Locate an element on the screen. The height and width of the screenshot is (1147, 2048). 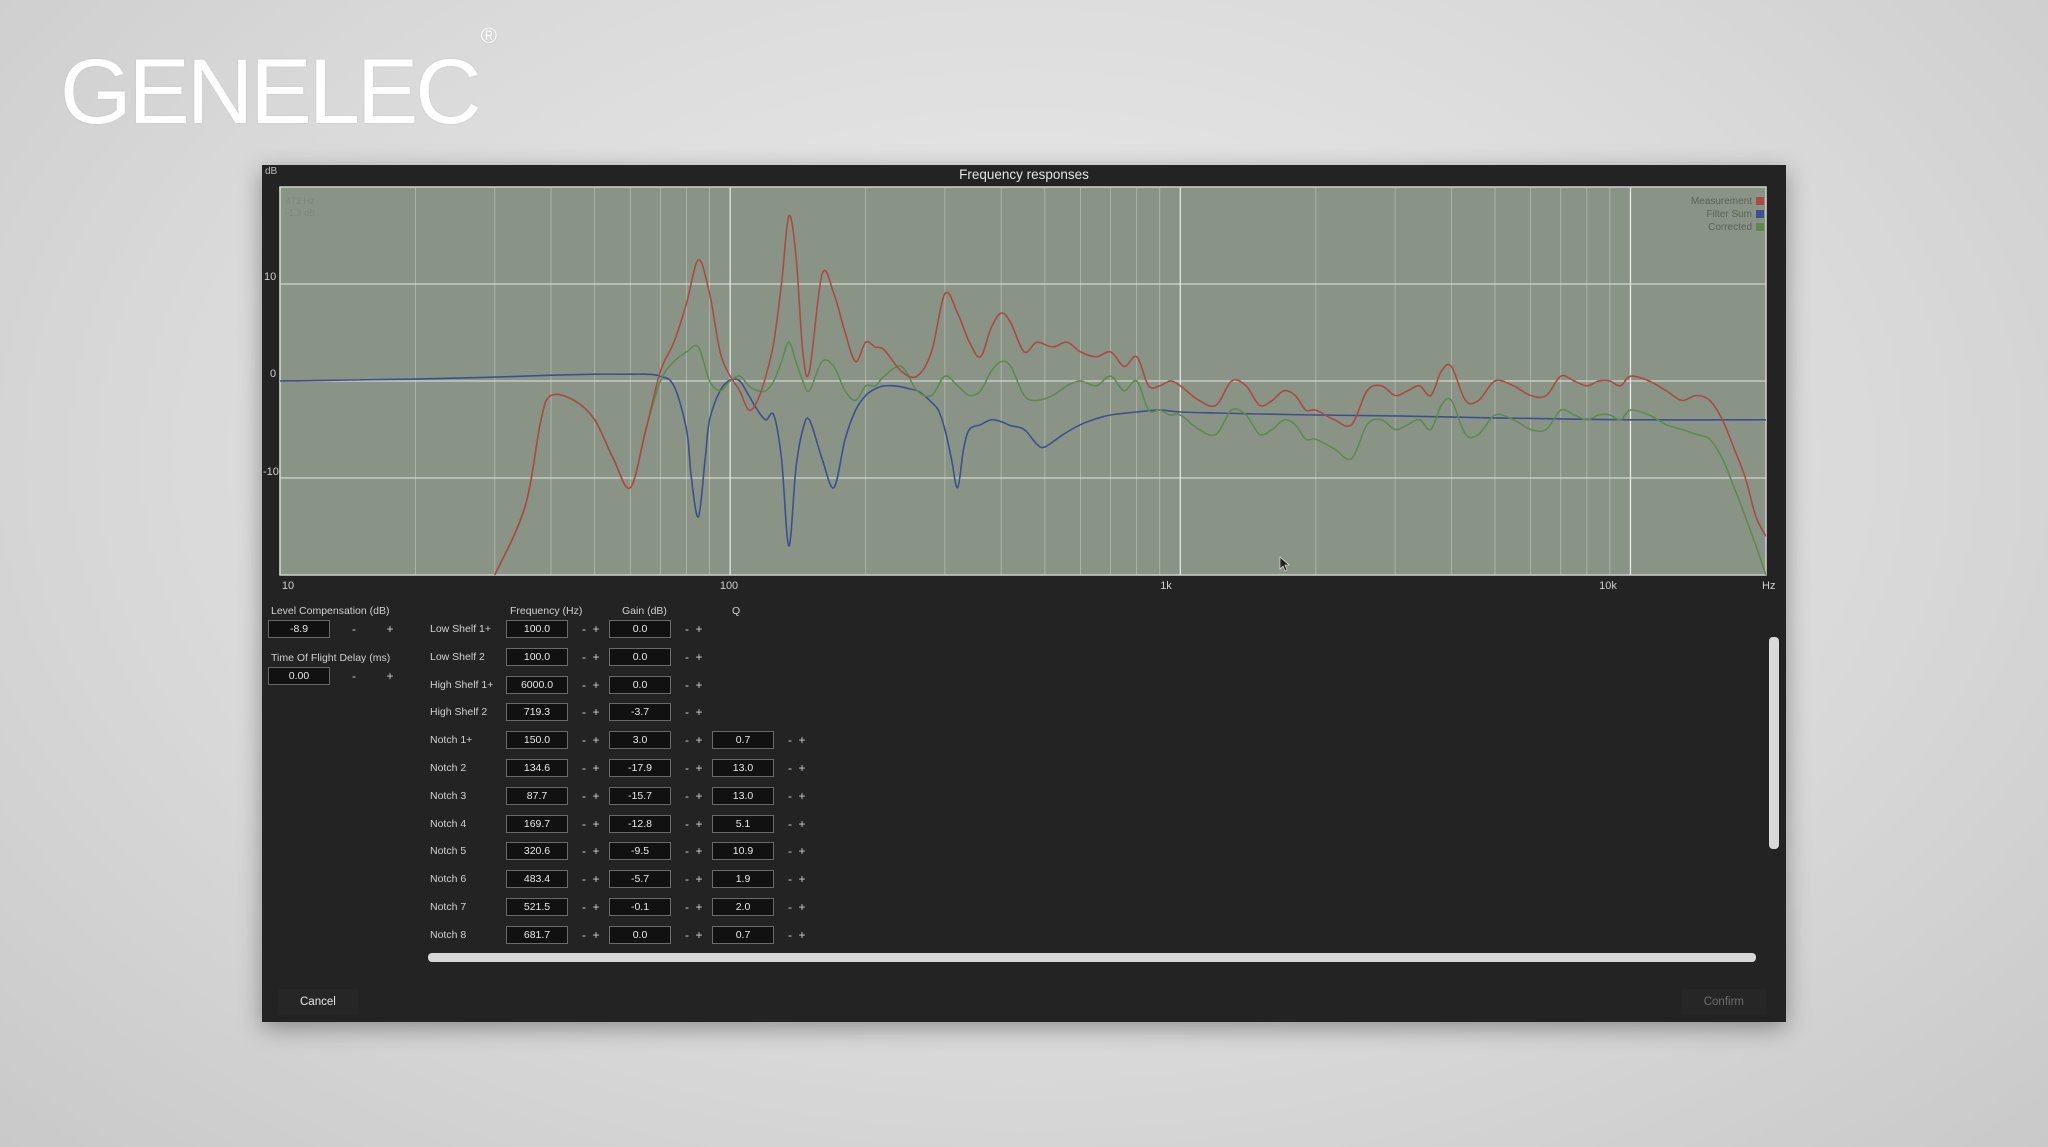
cancel-button: Cancel is located at coordinates (318, 1002).